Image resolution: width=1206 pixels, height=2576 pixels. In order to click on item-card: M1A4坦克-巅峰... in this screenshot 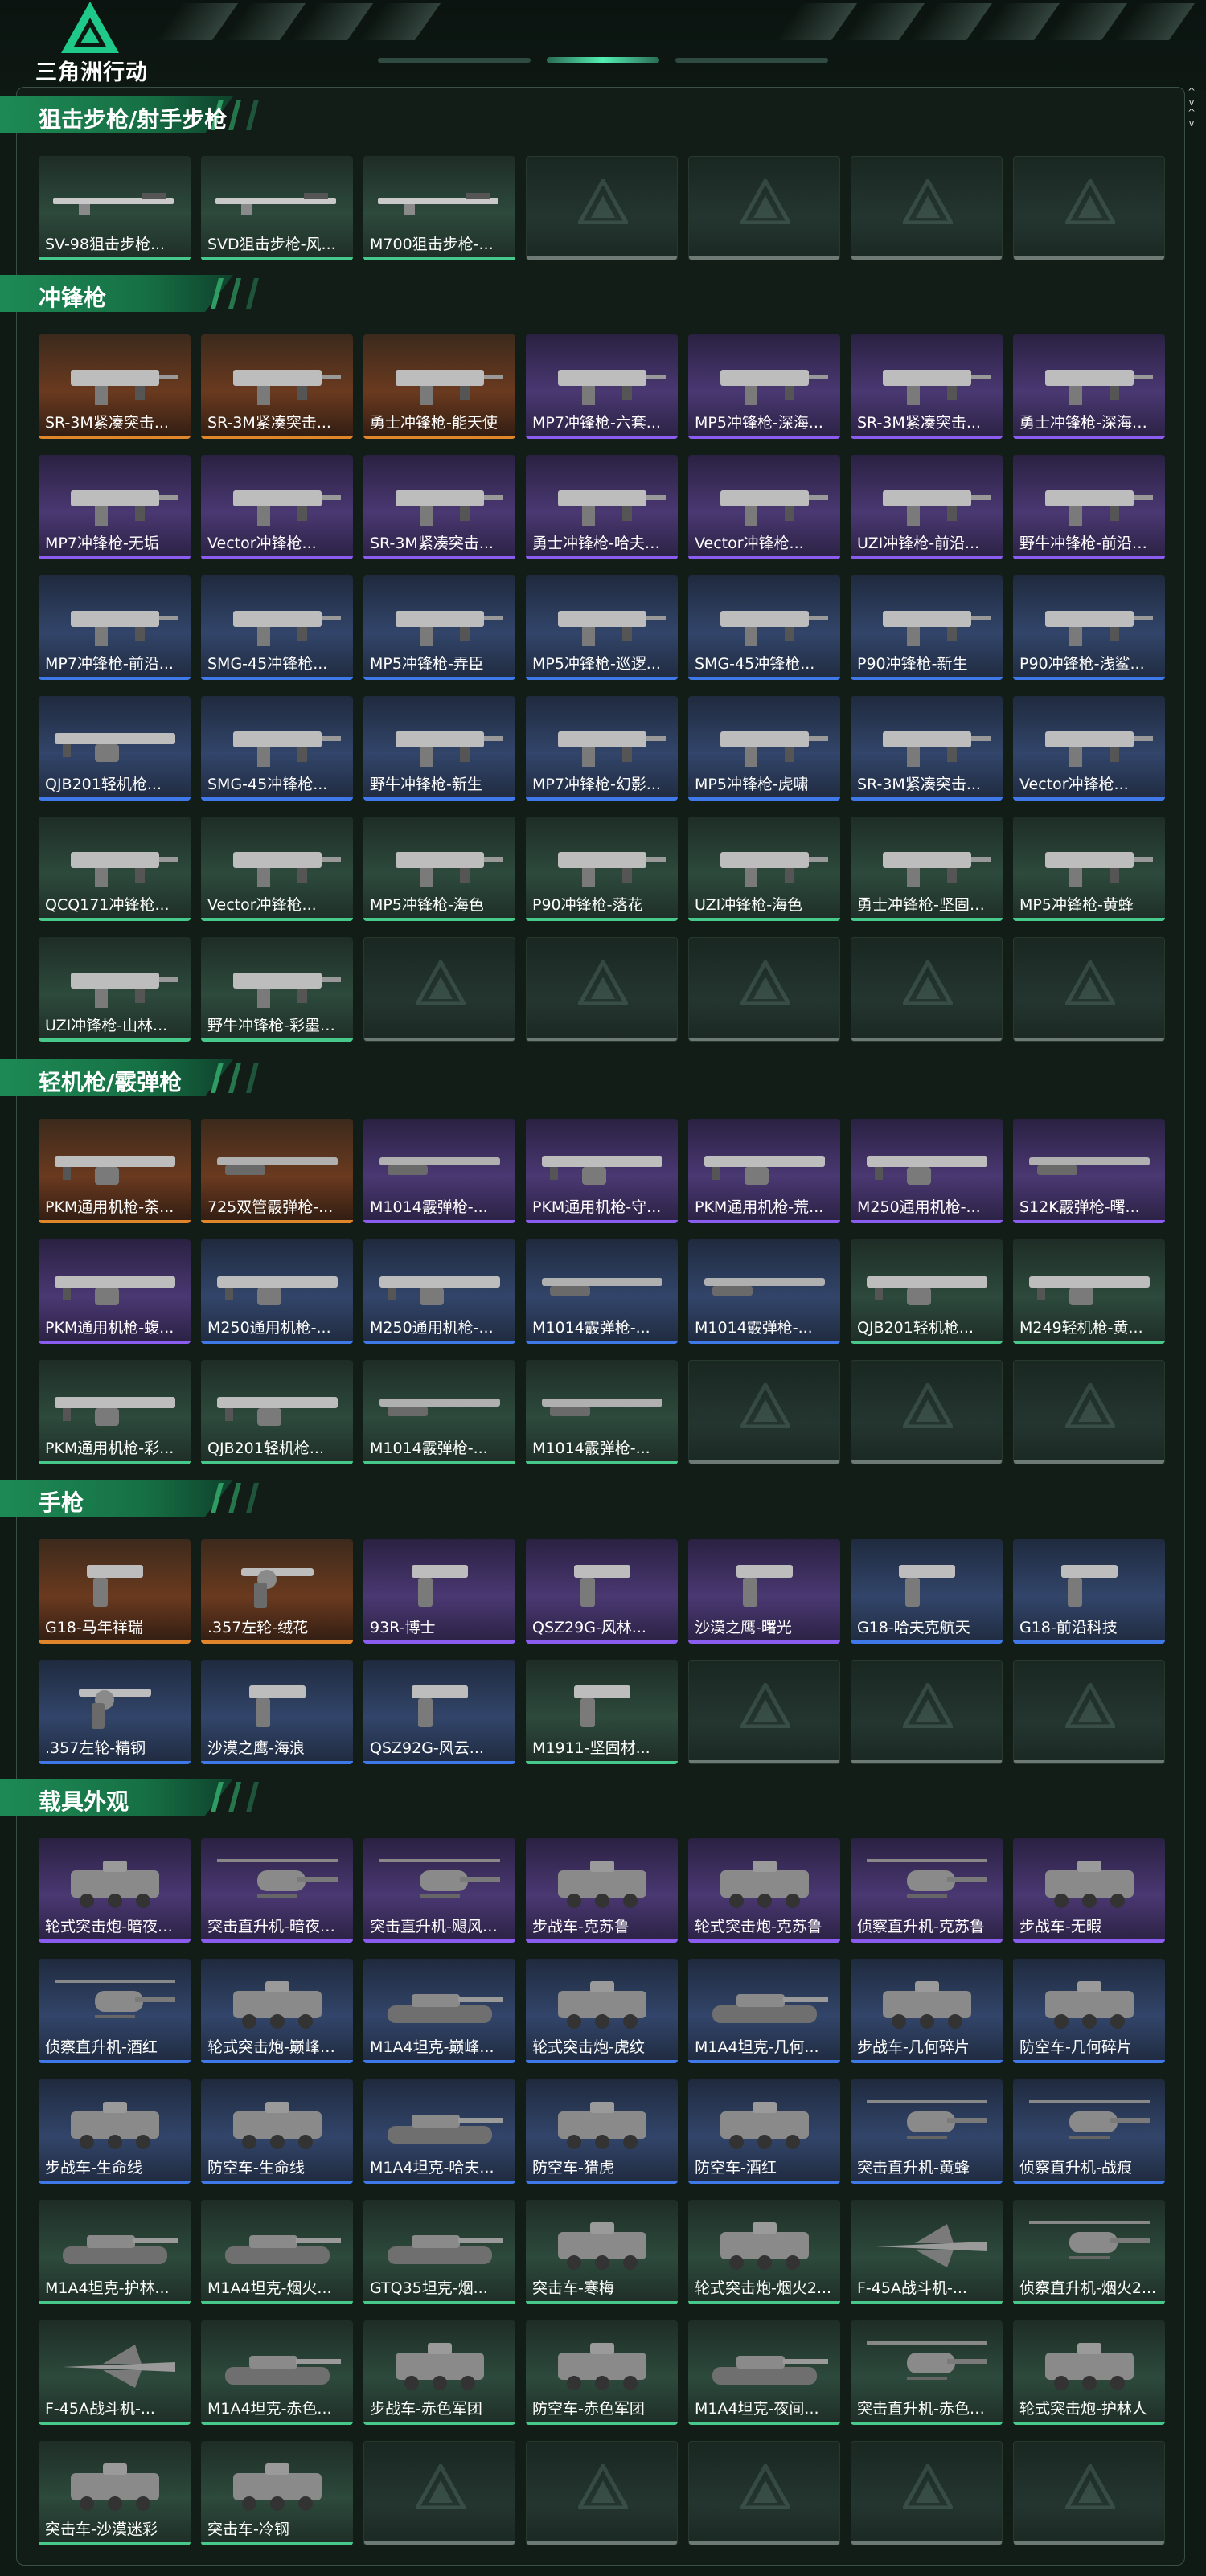, I will do `click(439, 2011)`.